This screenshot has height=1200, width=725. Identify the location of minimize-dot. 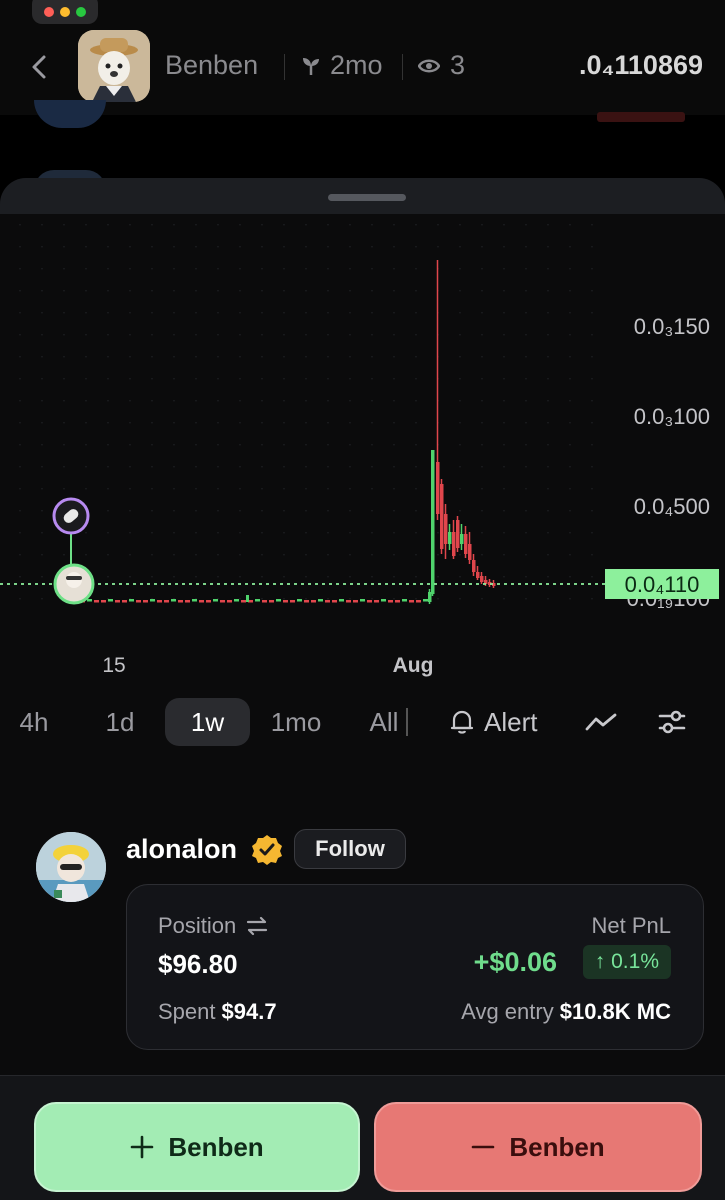
(65, 12).